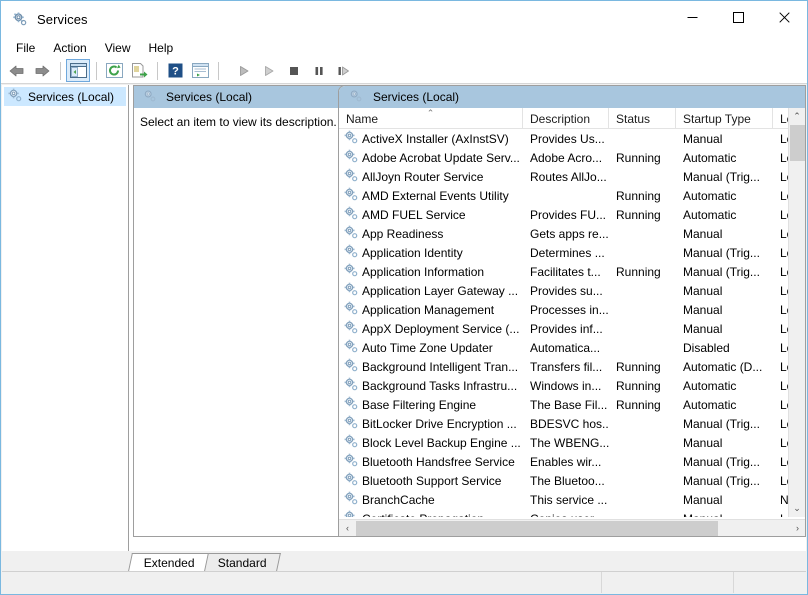 Image resolution: width=808 pixels, height=595 pixels. What do you see at coordinates (319, 70) in the screenshot?
I see `pause-service-button` at bounding box center [319, 70].